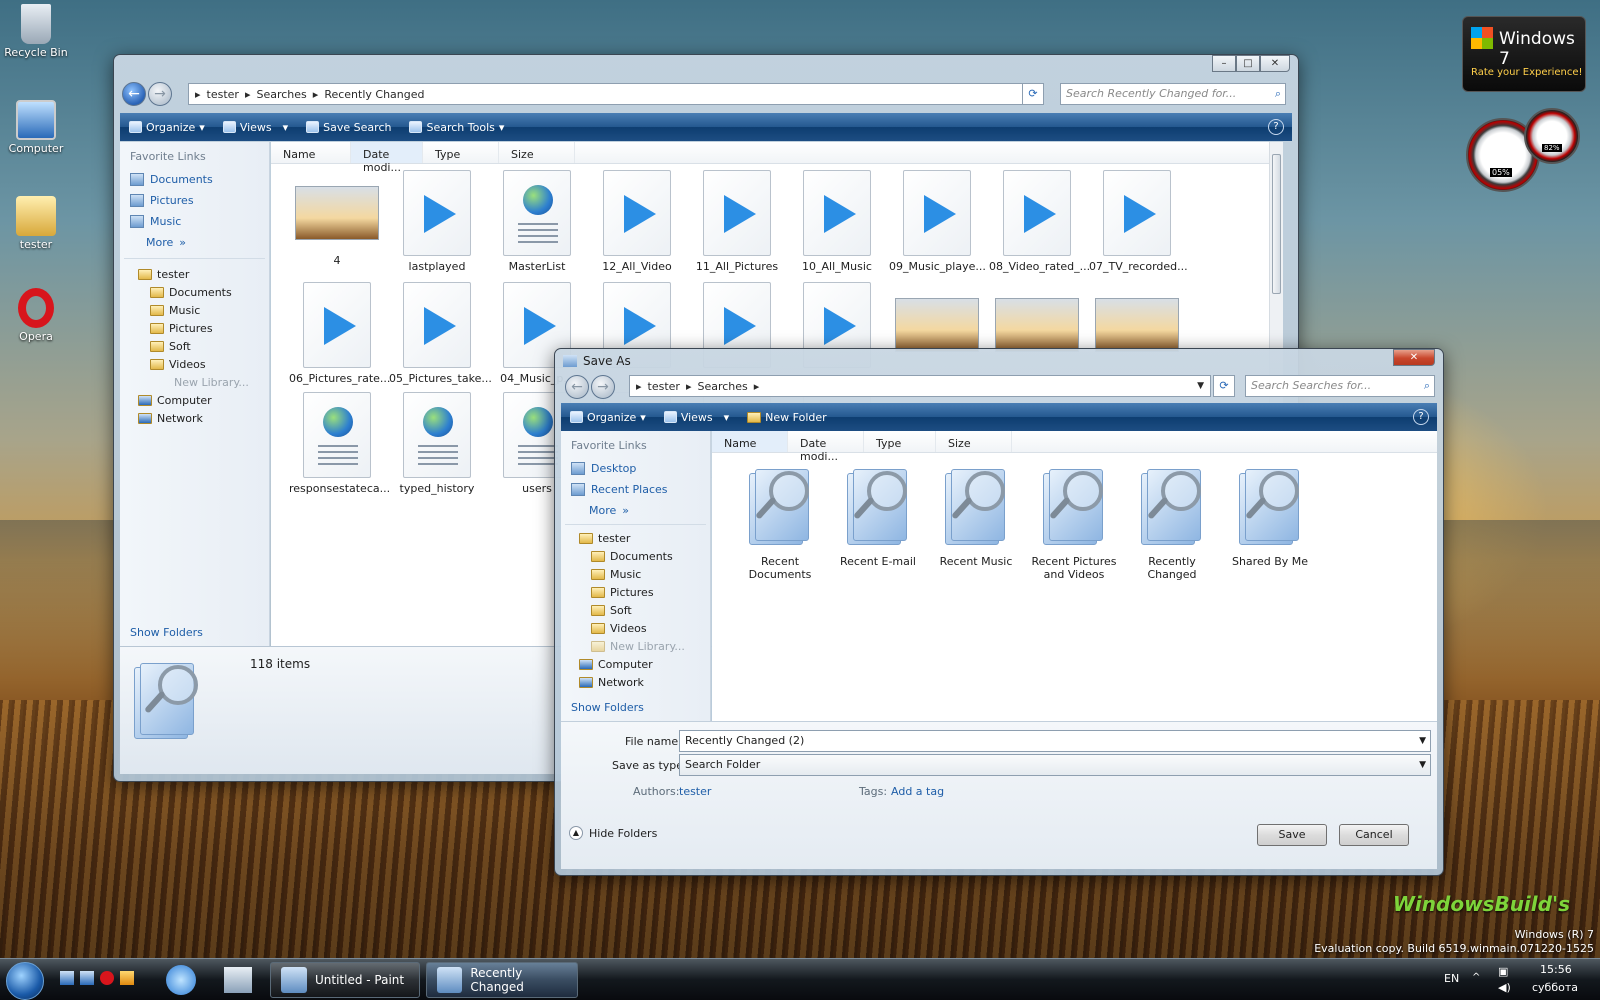  What do you see at coordinates (1340, 386) in the screenshot?
I see `search-input: Search Searches for... ⌕` at bounding box center [1340, 386].